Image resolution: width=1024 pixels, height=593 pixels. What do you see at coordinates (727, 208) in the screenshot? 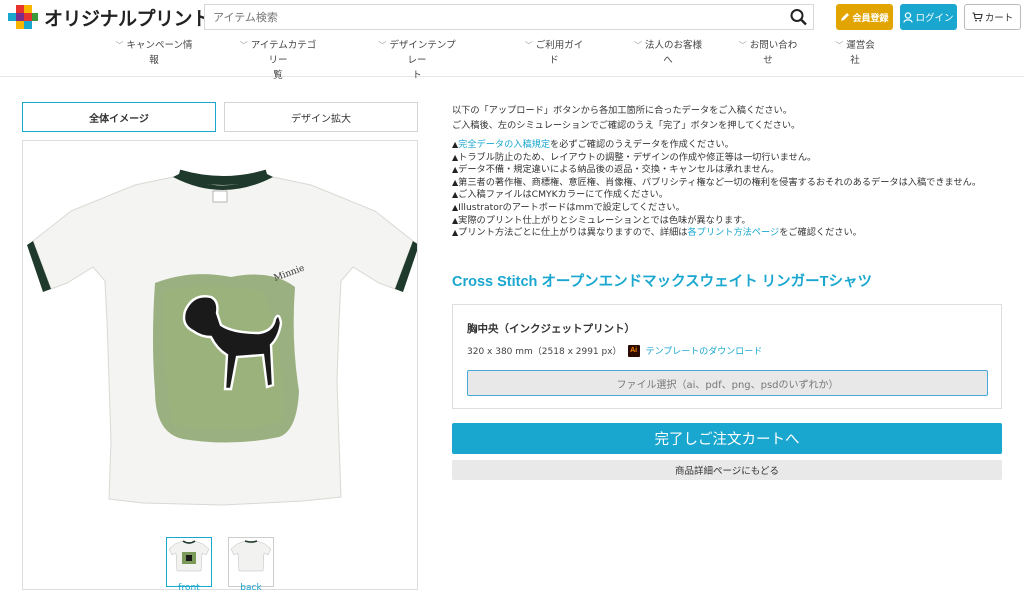
I see `note-item: ▲Illustratorのアートボードはmmで設定してください。` at bounding box center [727, 208].